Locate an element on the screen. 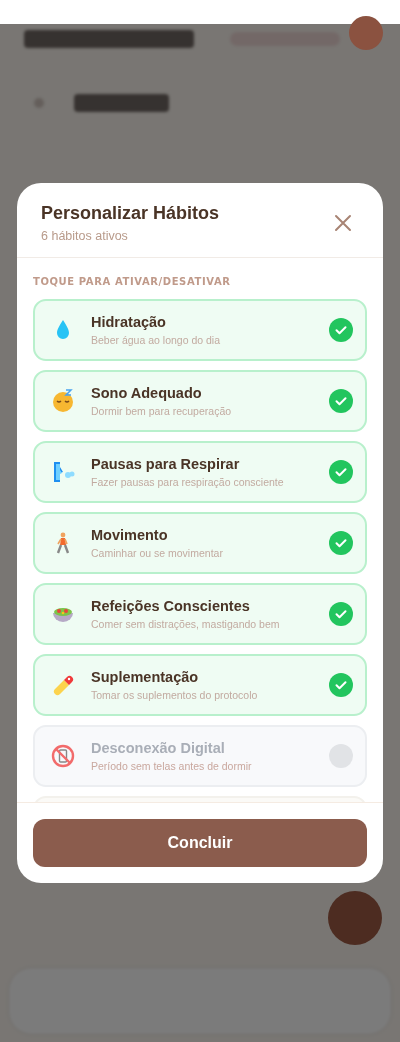 The height and width of the screenshot is (1042, 400). habit-description: Caminhar ou se movimentar is located at coordinates (157, 553).